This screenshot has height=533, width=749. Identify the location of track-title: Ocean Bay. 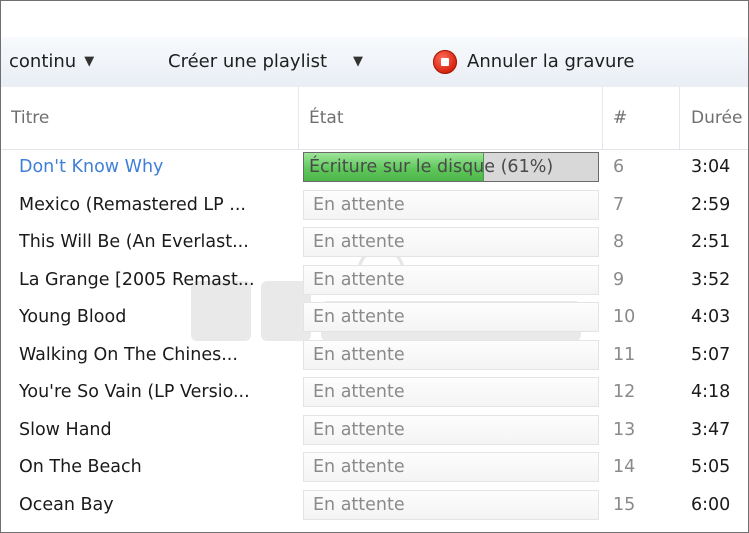
(66, 504).